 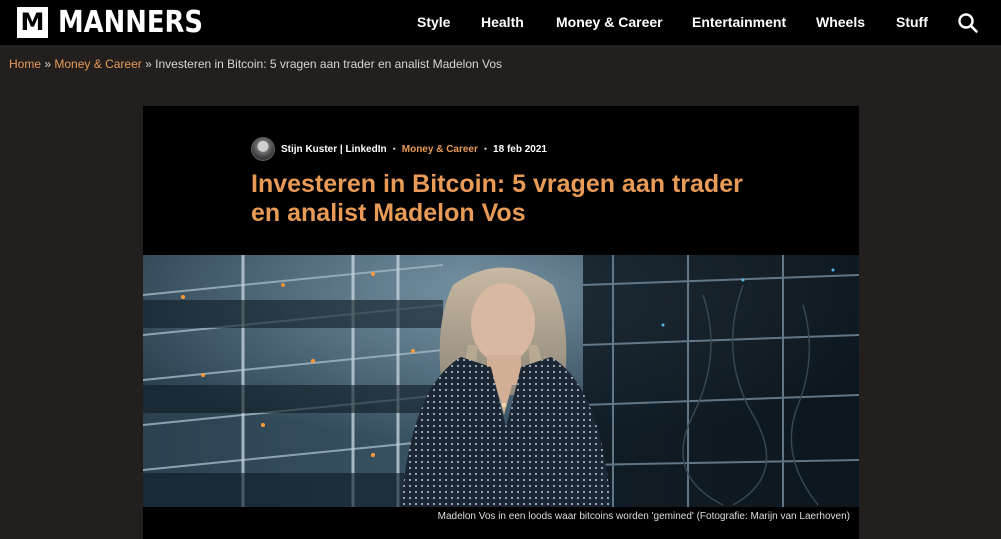 I want to click on nav-item-wheels: Wheels, so click(x=840, y=22).